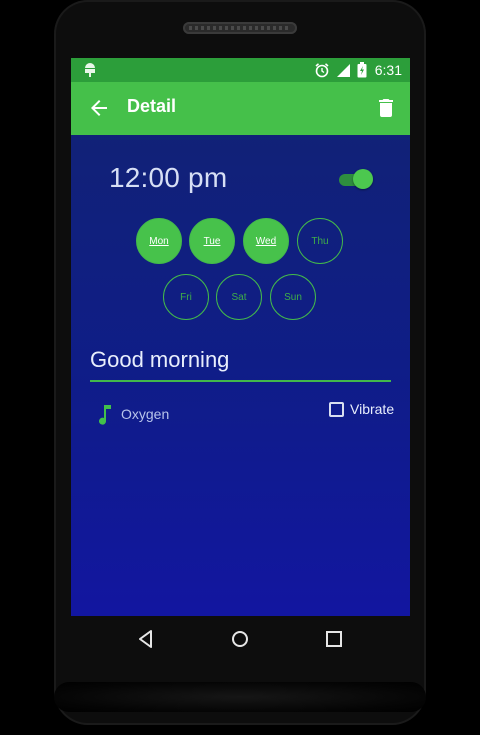  I want to click on switch-thumb, so click(363, 179).